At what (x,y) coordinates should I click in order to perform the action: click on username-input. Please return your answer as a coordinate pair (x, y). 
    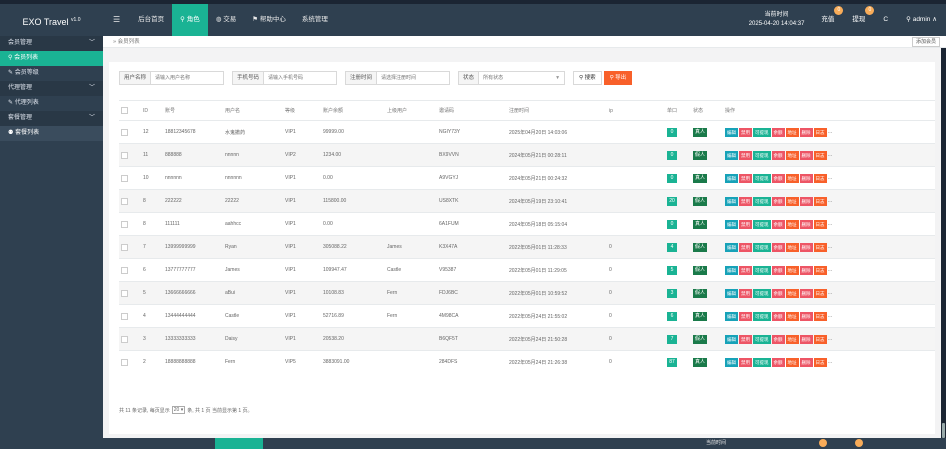
    Looking at the image, I should click on (187, 78).